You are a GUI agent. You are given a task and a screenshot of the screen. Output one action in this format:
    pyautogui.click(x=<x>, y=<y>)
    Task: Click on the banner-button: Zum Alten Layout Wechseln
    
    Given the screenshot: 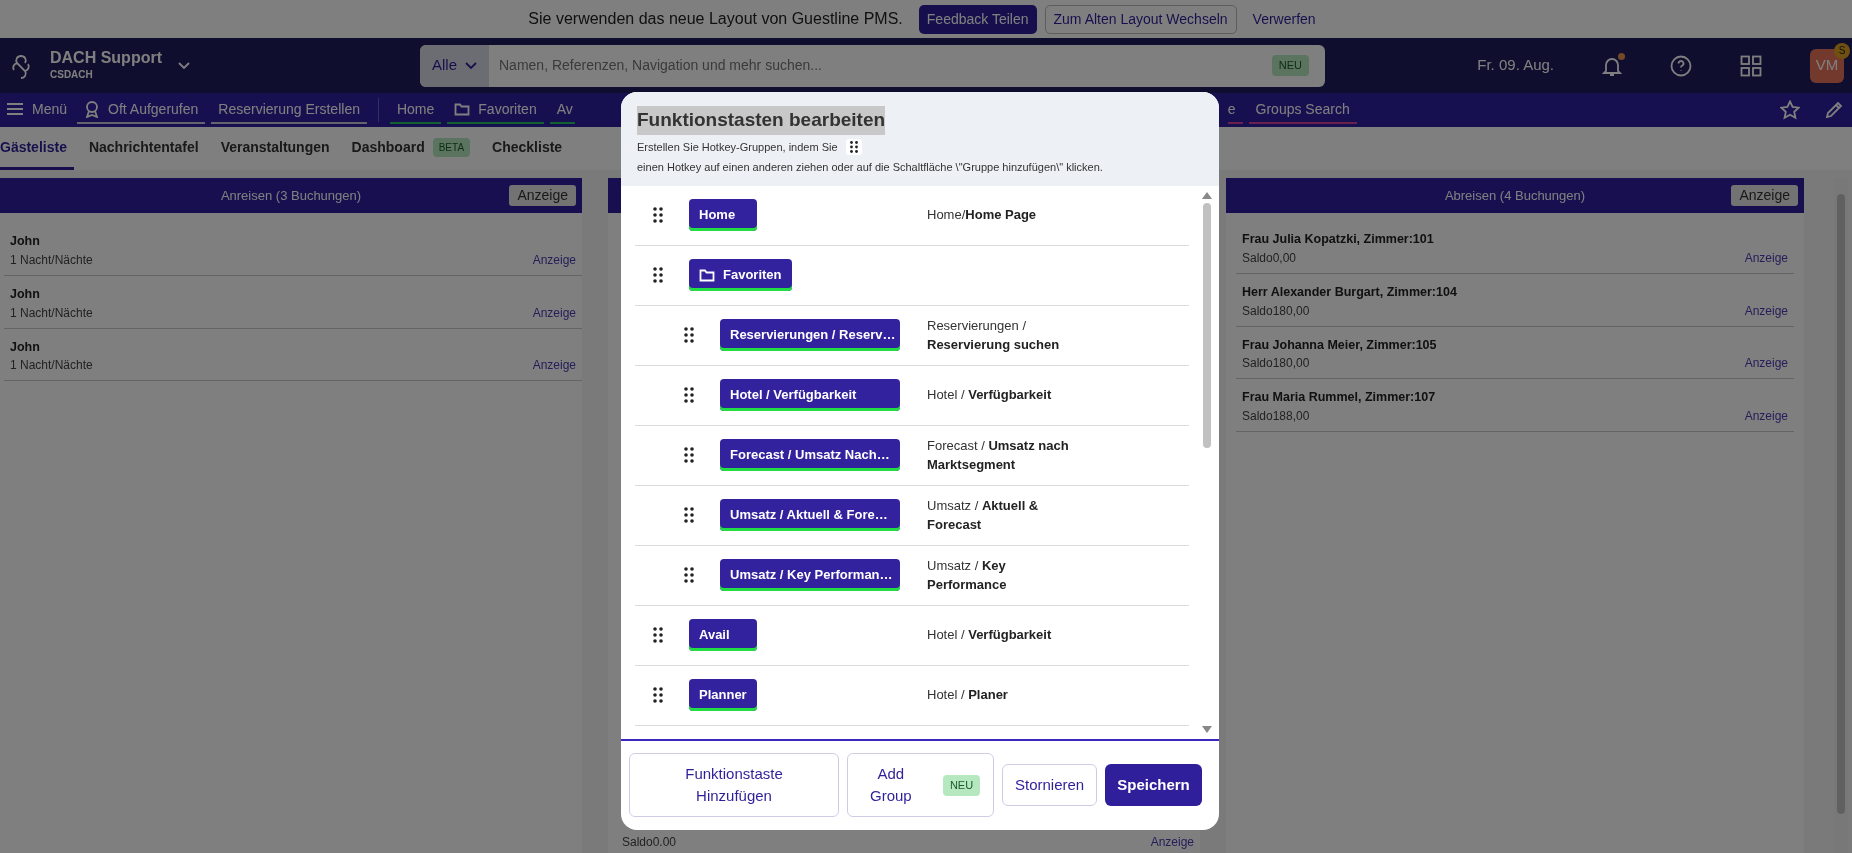 What is the action you would take?
    pyautogui.click(x=1140, y=19)
    